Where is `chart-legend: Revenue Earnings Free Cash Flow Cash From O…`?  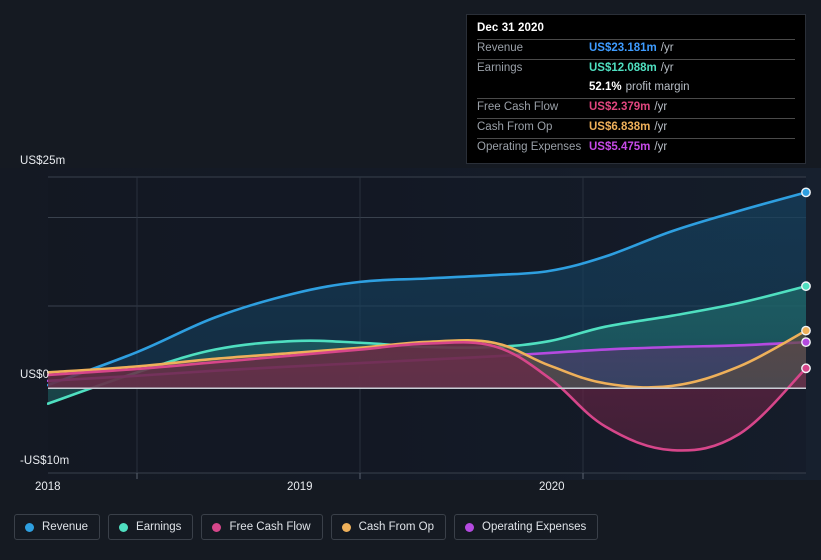 chart-legend: Revenue Earnings Free Cash Flow Cash From O… is located at coordinates (306, 527).